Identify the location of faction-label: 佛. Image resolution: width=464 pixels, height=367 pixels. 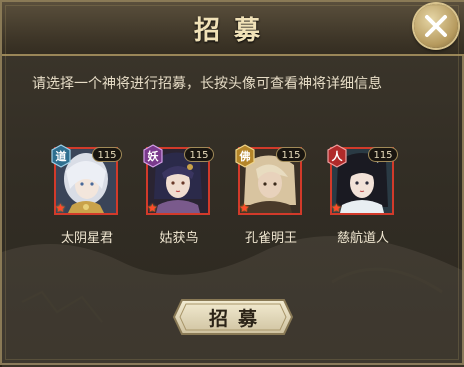
(245, 156).